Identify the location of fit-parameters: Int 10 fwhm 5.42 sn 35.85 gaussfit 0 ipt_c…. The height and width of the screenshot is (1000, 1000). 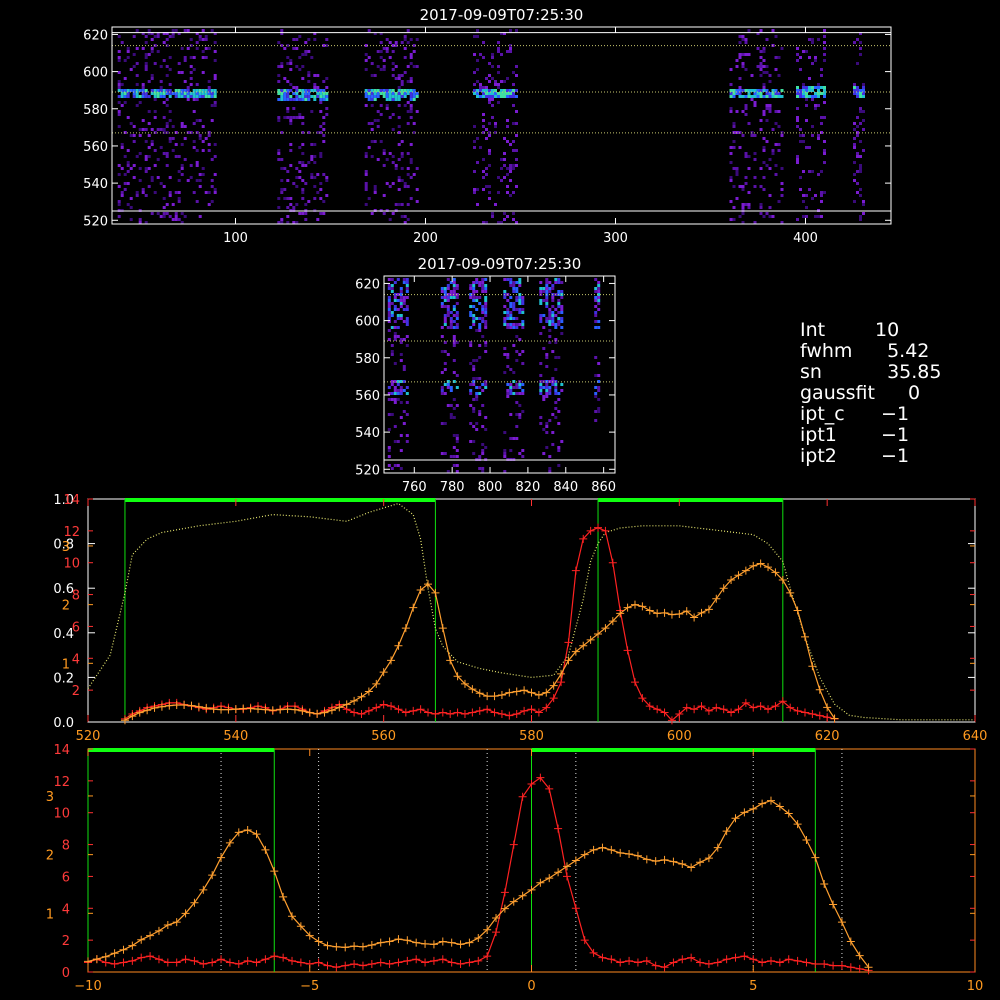
(870, 393).